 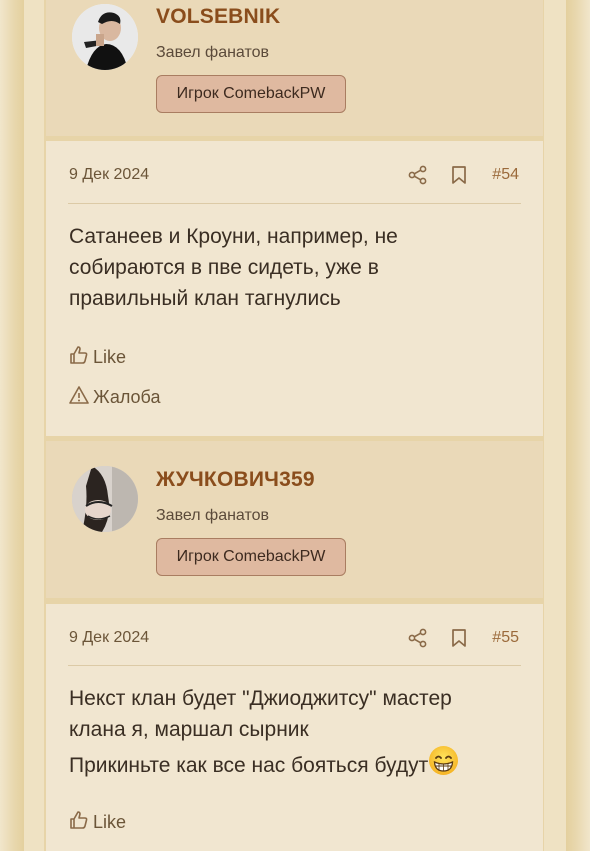 I want to click on post-number: #55, so click(x=505, y=638).